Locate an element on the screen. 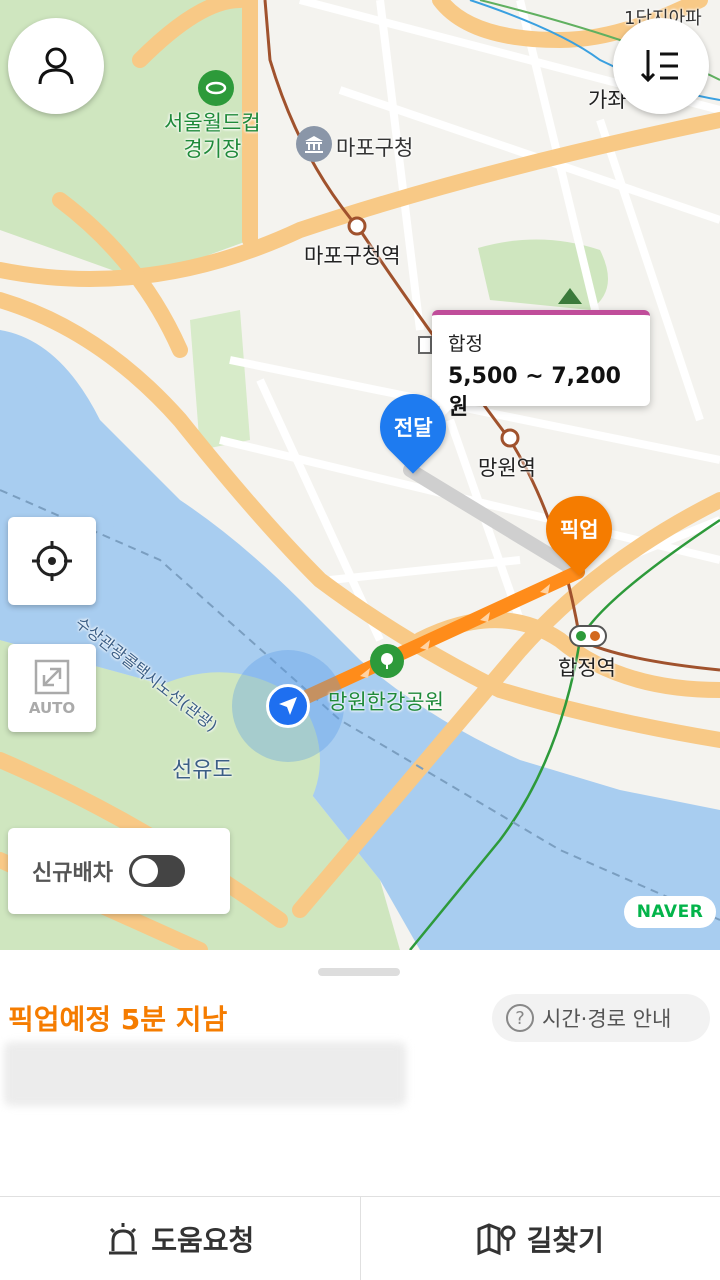 The image size is (720, 1280). label-mapo-office: 마포구청 is located at coordinates (375, 148).